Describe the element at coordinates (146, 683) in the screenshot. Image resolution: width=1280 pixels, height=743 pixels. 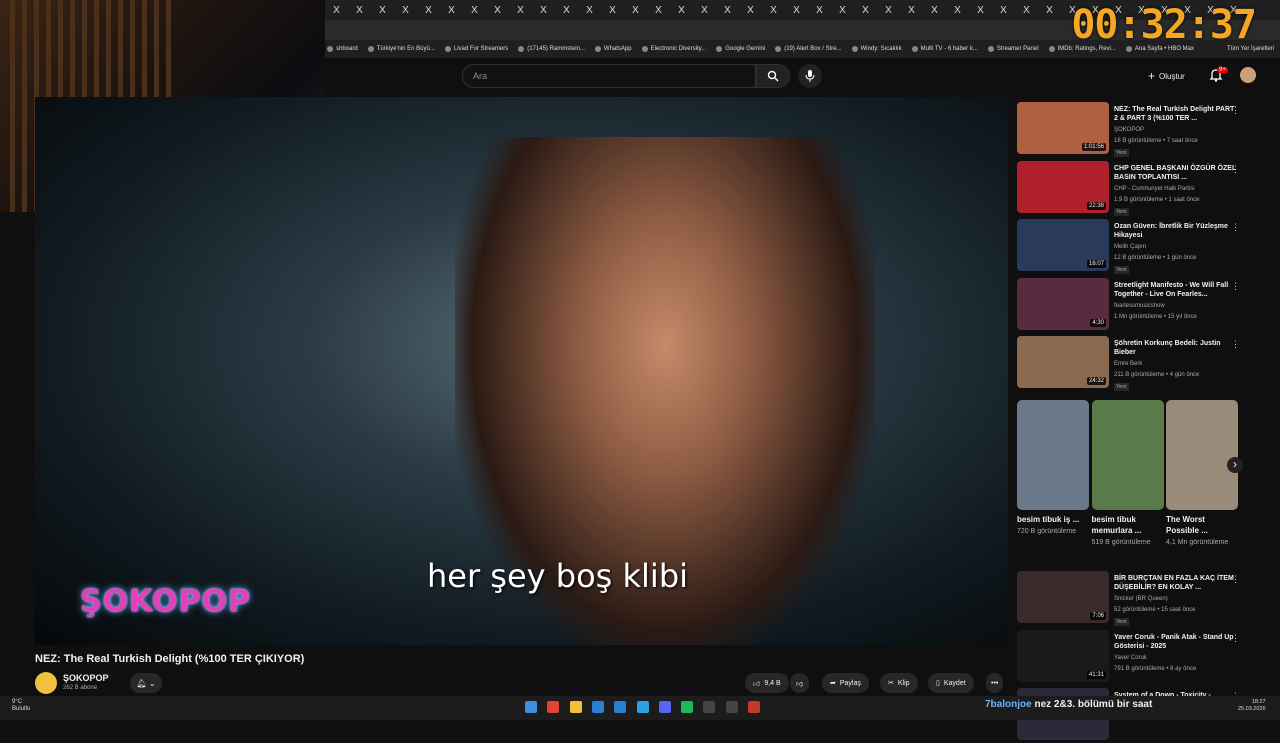
I see `subscription-bell-button: 🔔︎ ⌄` at that location.